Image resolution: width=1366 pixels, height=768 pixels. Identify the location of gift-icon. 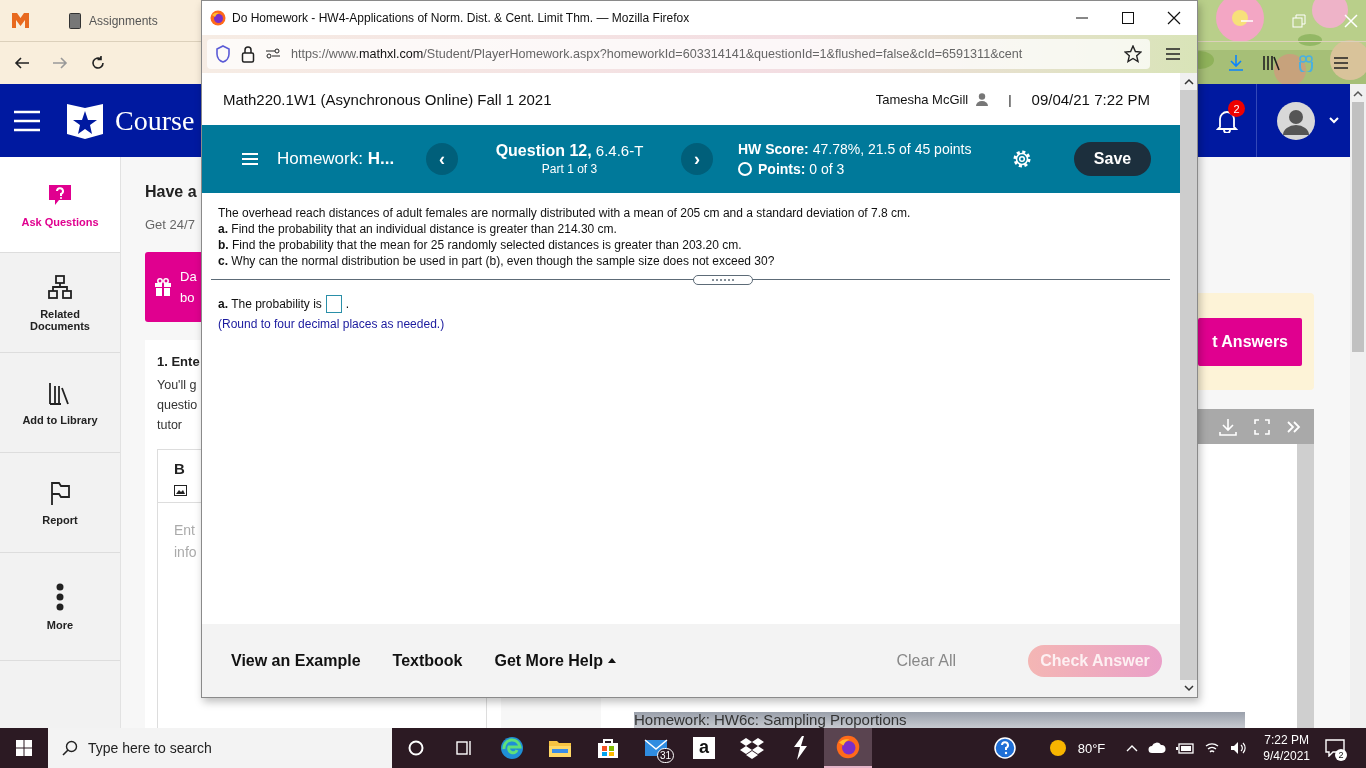
(163, 287).